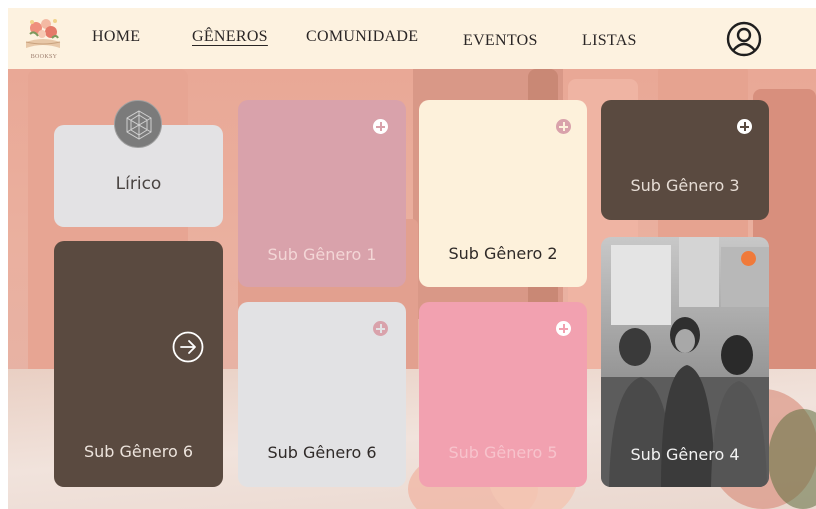  Describe the element at coordinates (503, 394) in the screenshot. I see `subgenre-card-5: Sub Gênero 5` at that location.